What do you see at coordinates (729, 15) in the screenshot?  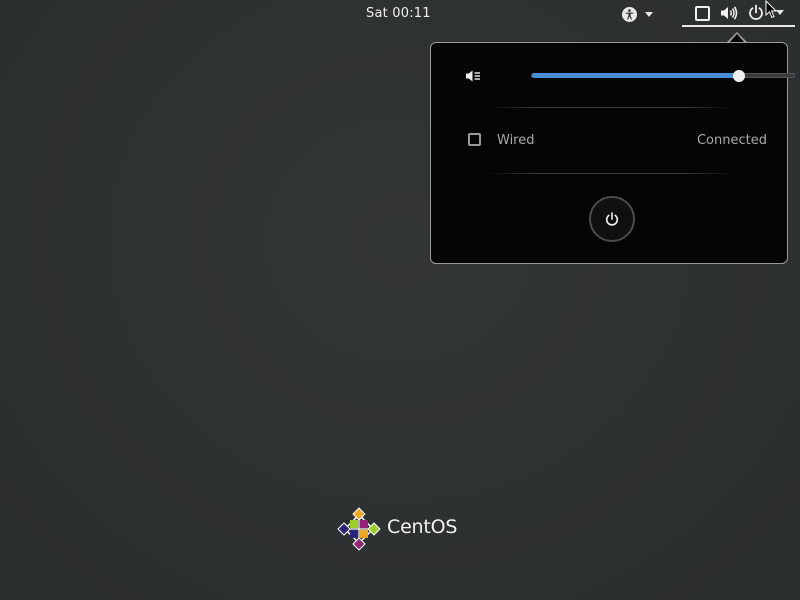 I see `volume-icon` at bounding box center [729, 15].